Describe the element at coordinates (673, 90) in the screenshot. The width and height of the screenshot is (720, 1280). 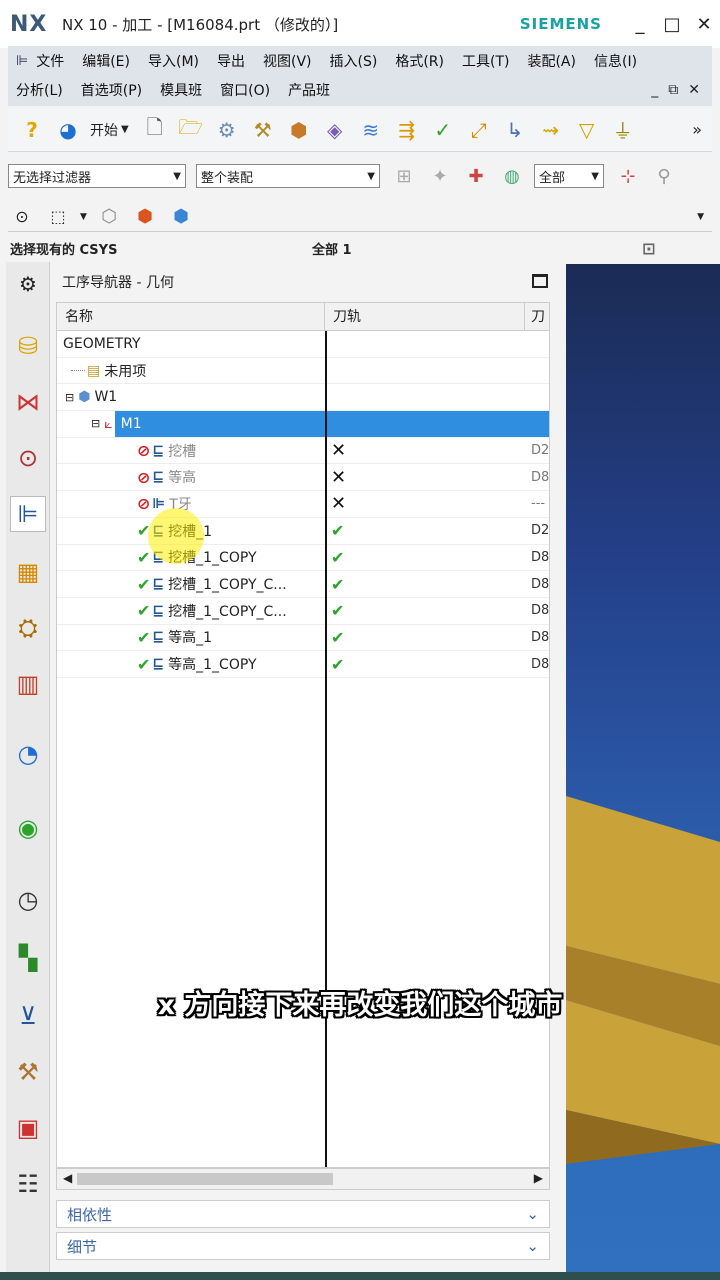
I see `doc-restore-icon: ⧉` at that location.